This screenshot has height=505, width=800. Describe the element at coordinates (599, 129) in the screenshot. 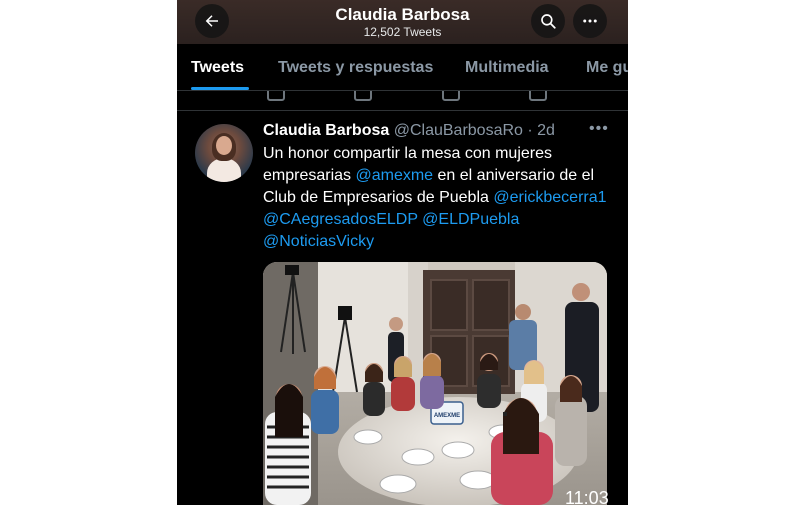

I see `tweet-more-icon: •••` at that location.